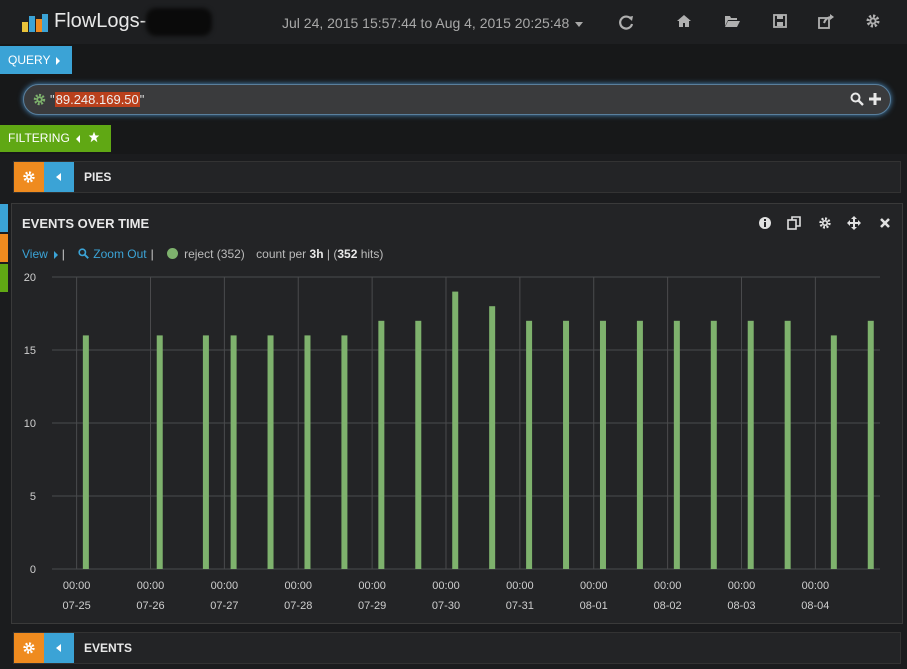  What do you see at coordinates (30, 351) in the screenshot?
I see `y-tick-label: 15` at bounding box center [30, 351].